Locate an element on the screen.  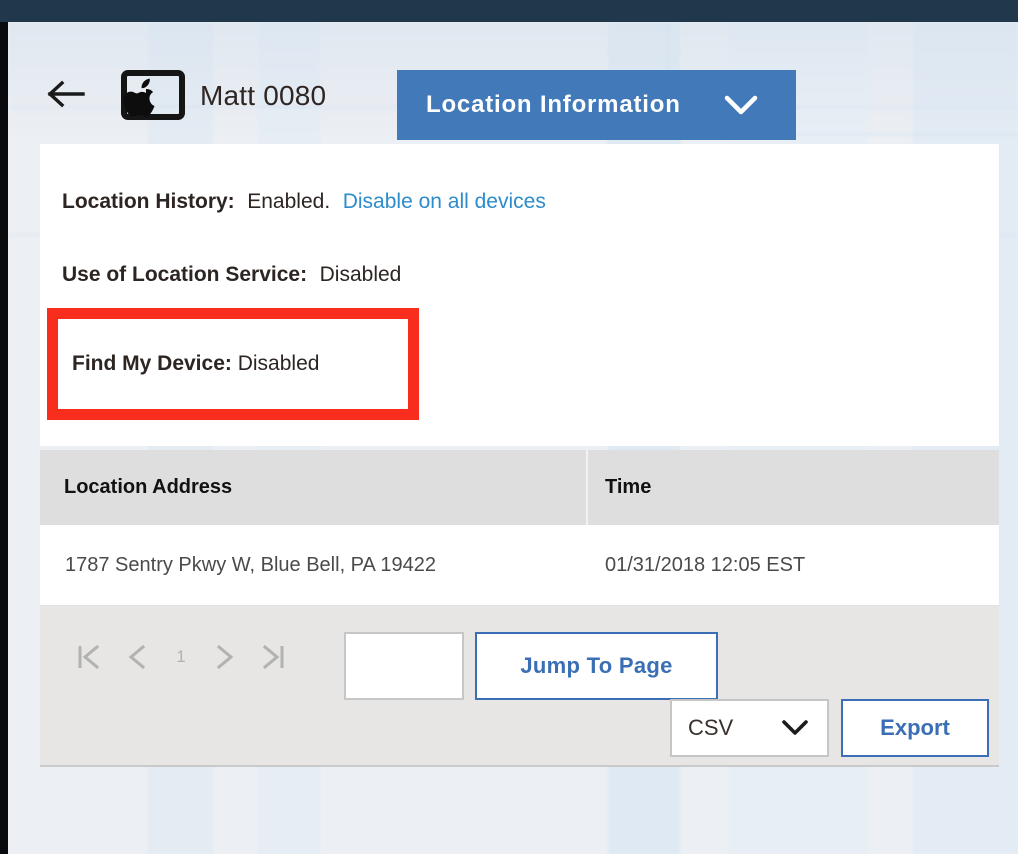
apple-device-icon is located at coordinates (151, 103).